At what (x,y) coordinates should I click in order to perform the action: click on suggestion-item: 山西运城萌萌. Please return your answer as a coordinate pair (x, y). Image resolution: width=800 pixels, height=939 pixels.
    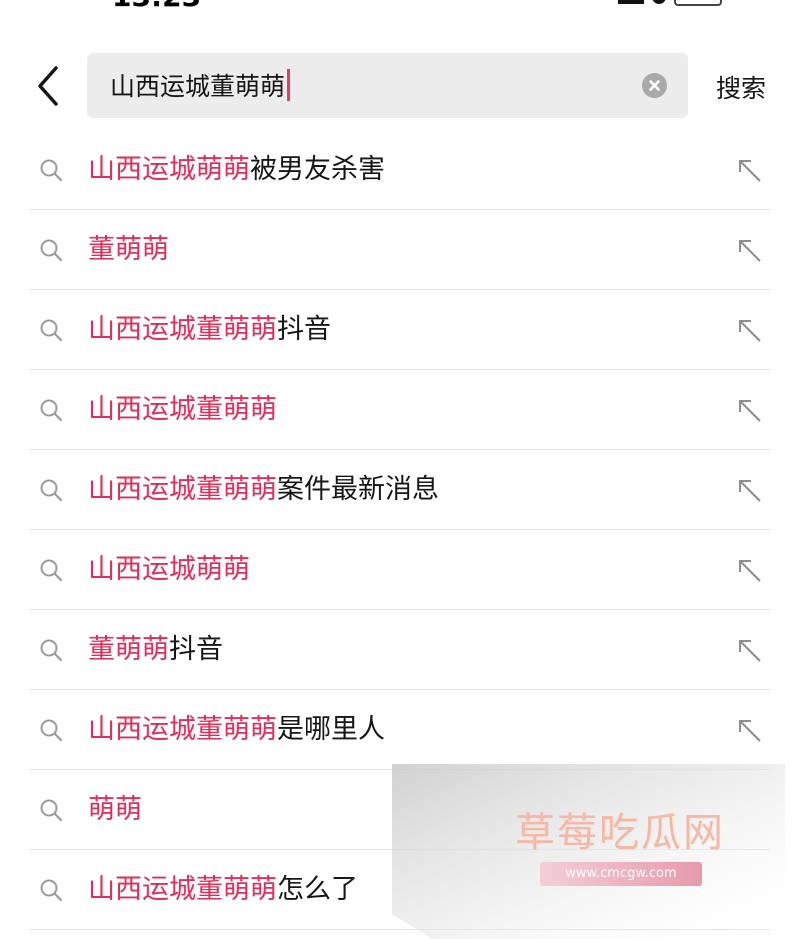
    Looking at the image, I should click on (400, 570).